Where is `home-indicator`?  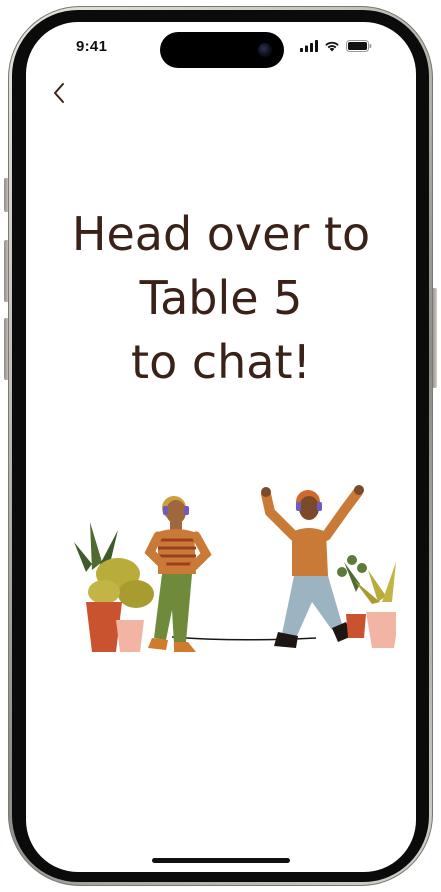 home-indicator is located at coordinates (221, 860).